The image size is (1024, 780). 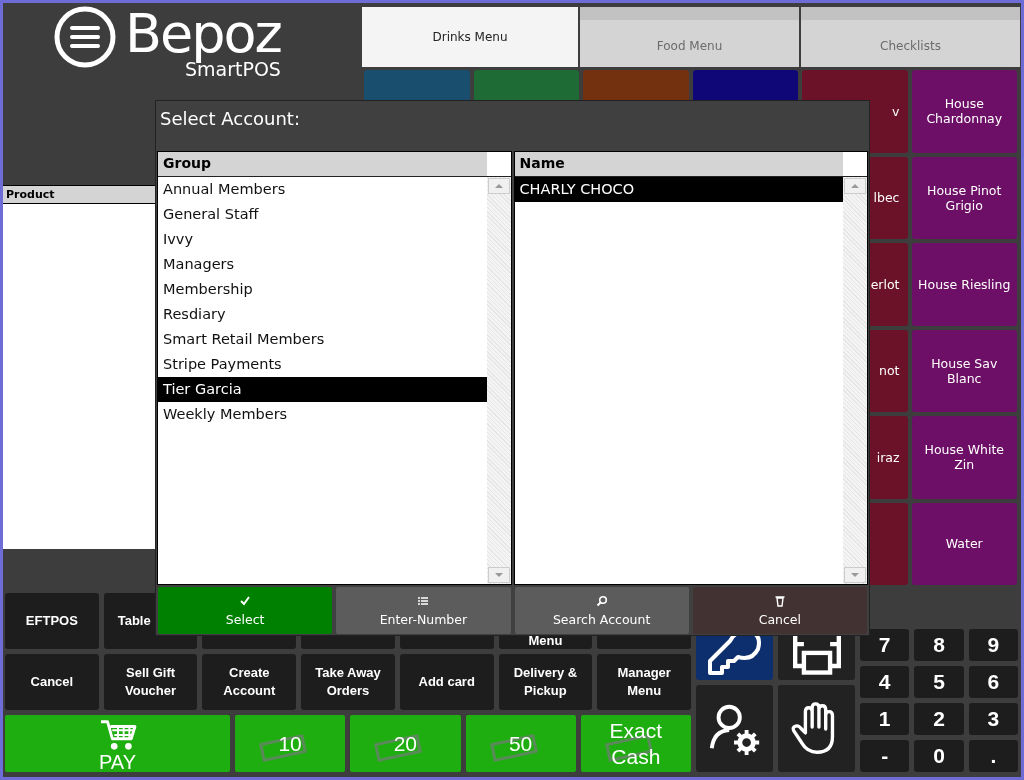 I want to click on group-item: Weekly Members, so click(x=322, y=414).